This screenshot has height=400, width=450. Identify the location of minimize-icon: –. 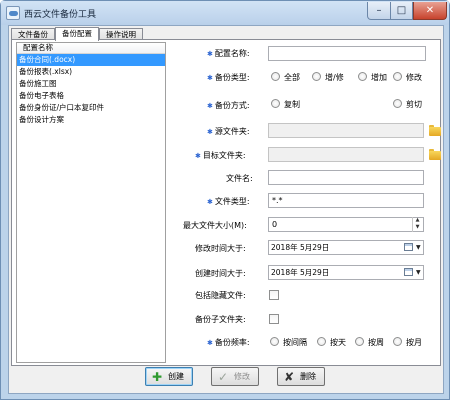
(379, 10).